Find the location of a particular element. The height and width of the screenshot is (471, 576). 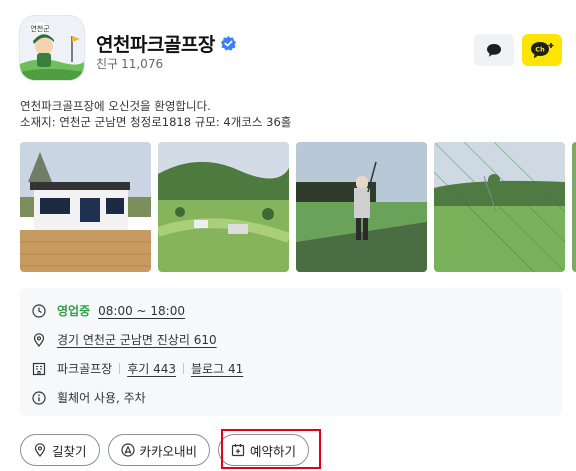

add-channel-button: Ch is located at coordinates (542, 50).